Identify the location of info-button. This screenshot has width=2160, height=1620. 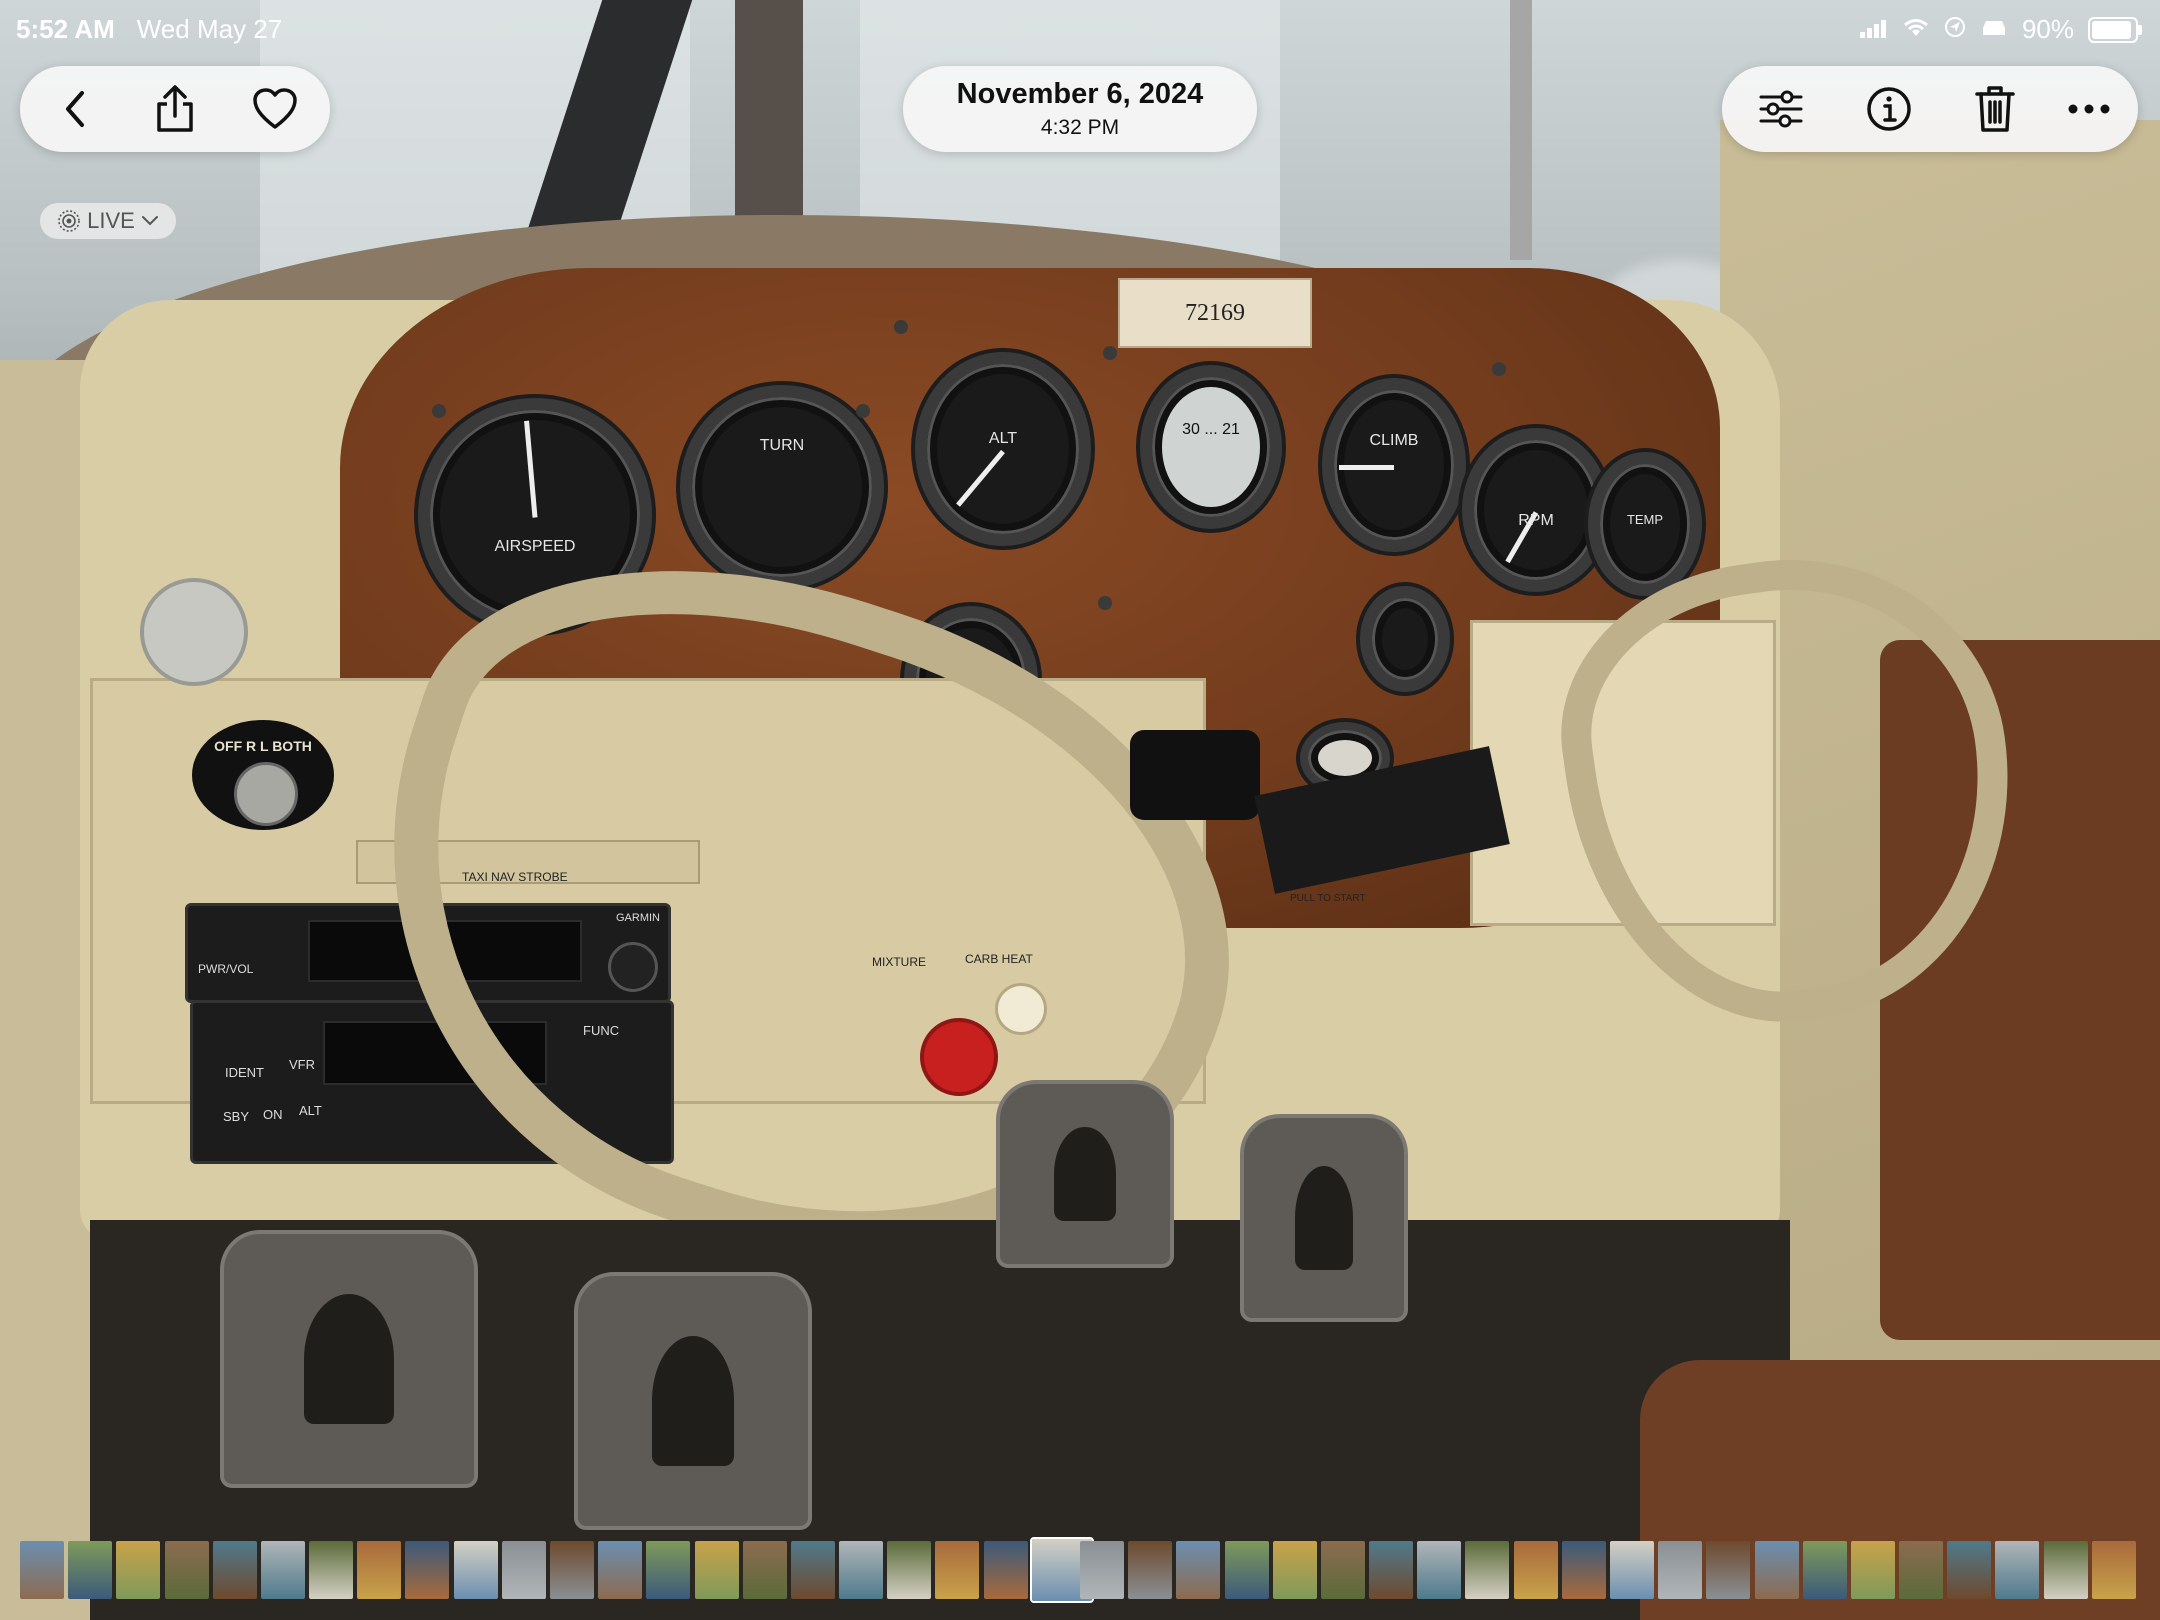
(1889, 109).